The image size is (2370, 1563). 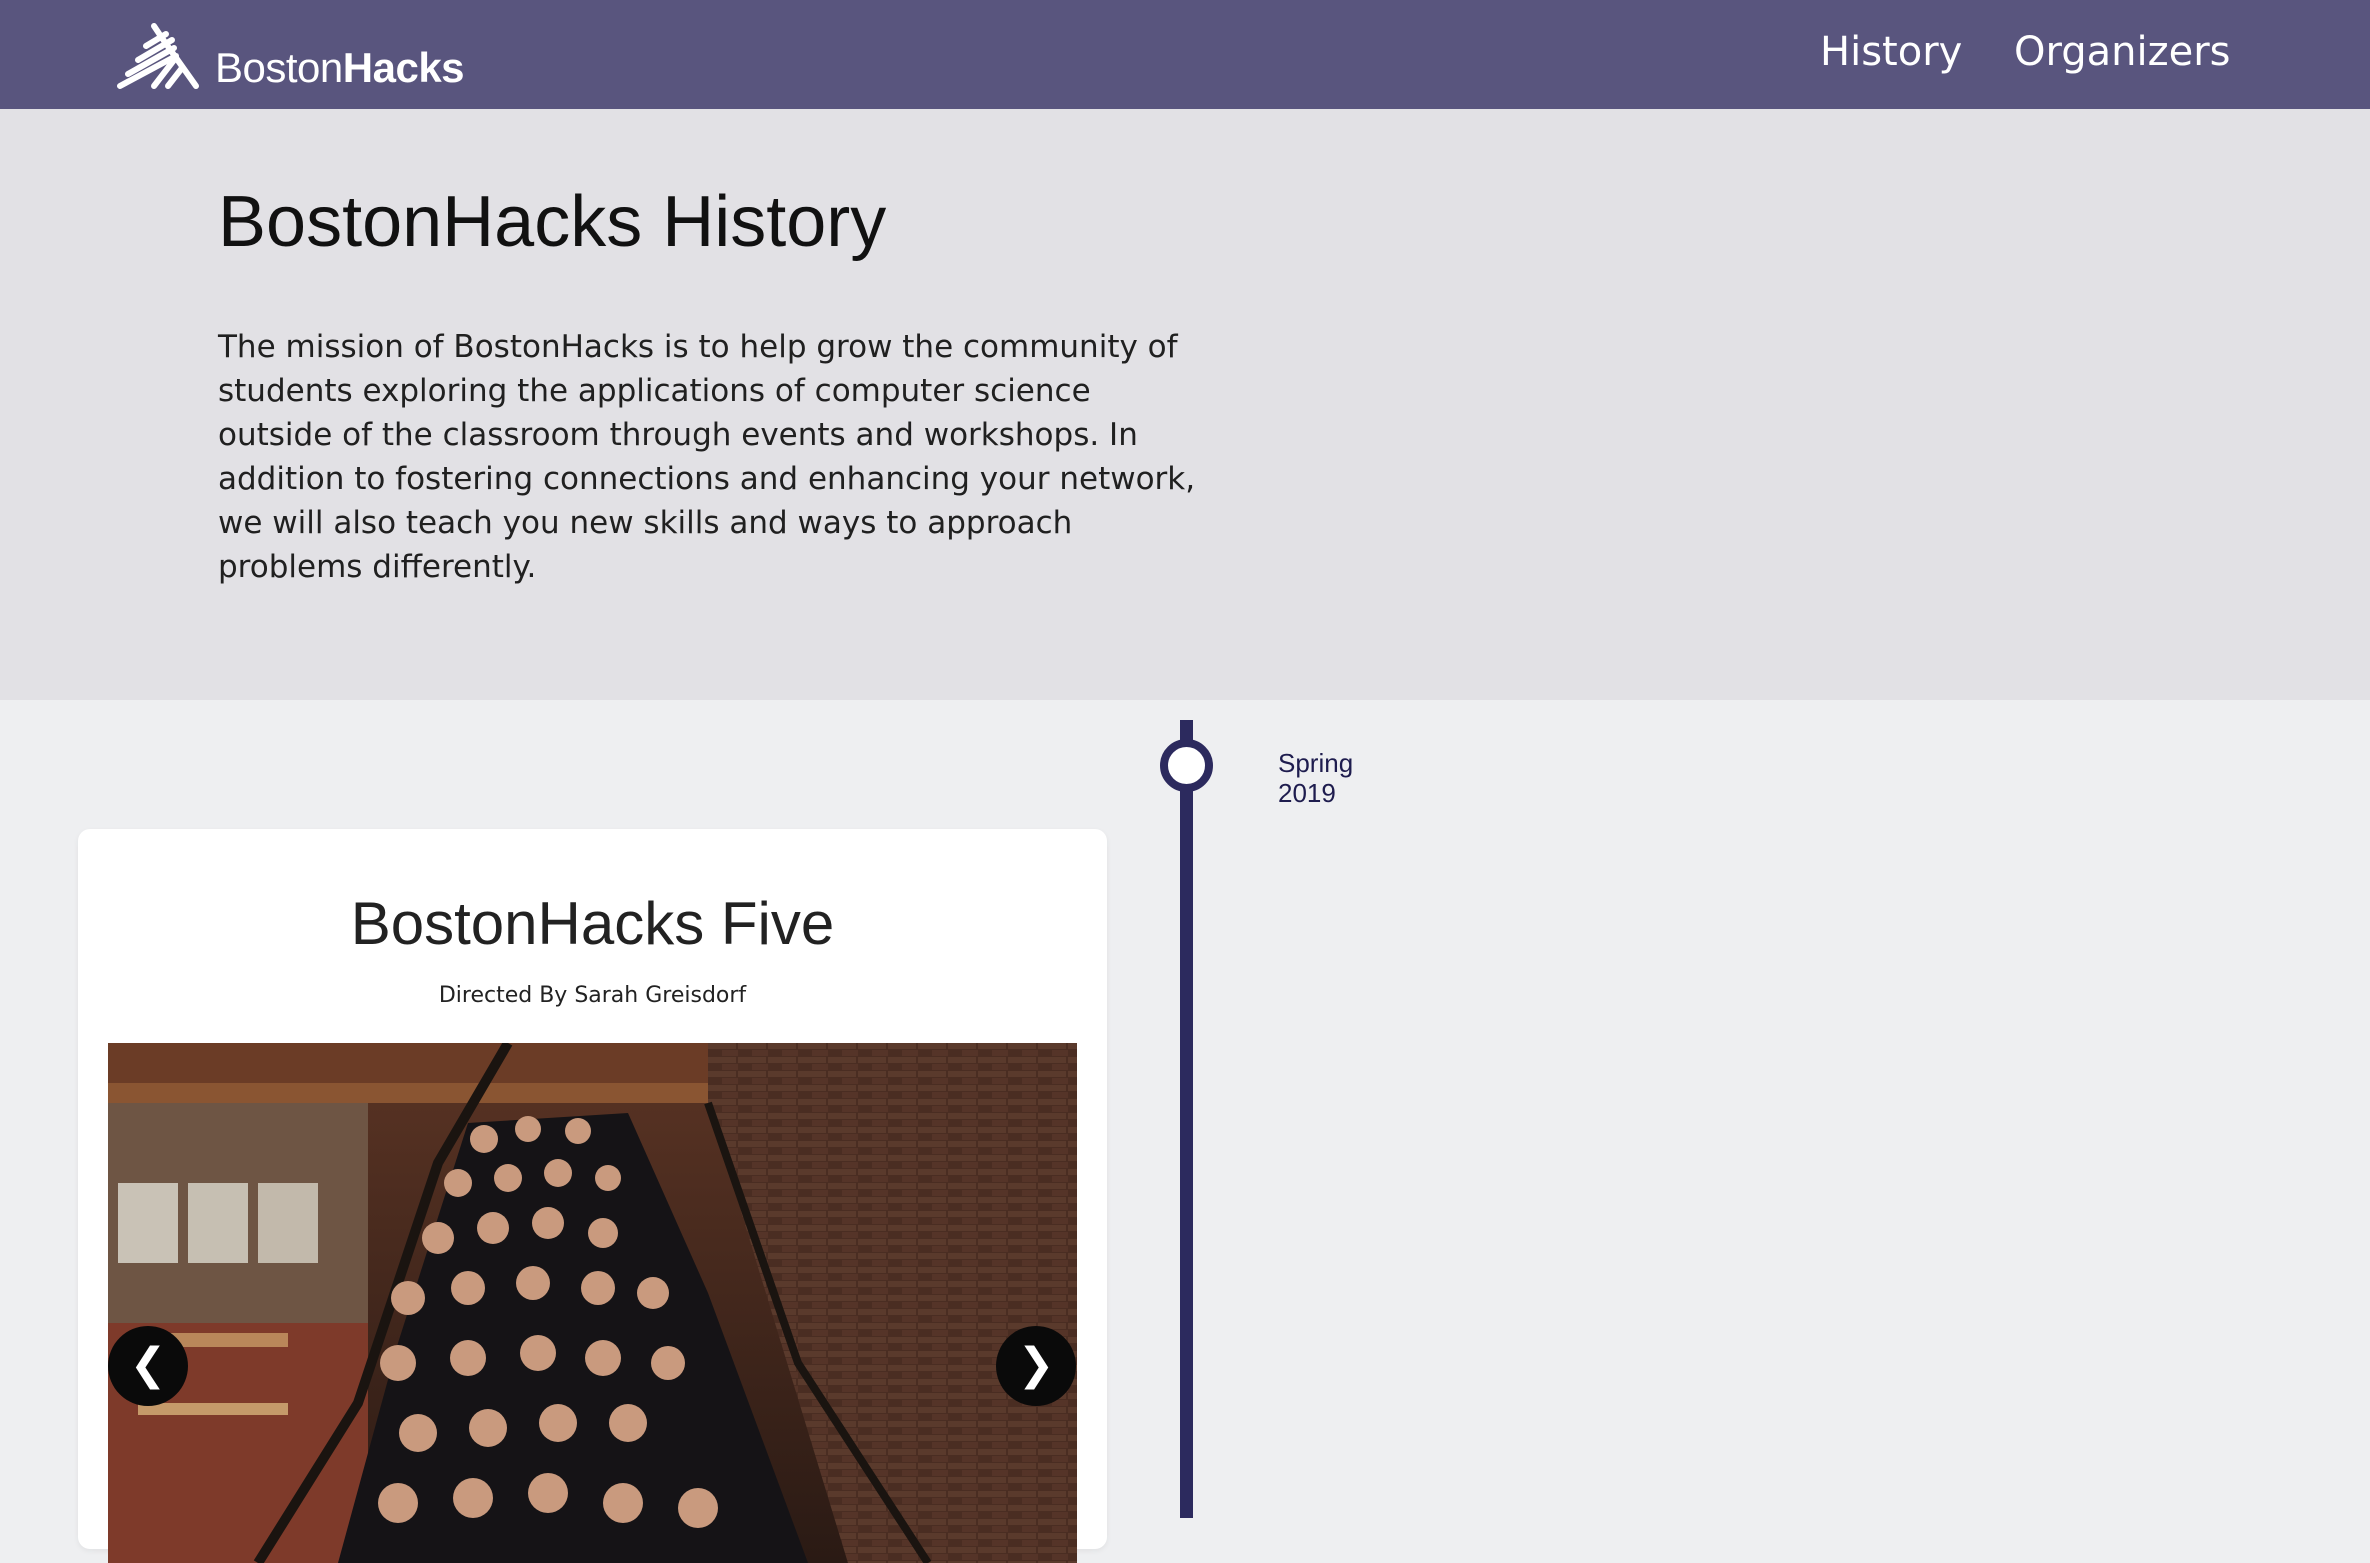 I want to click on top-navigation-bar: BostonHacks History Organizers, so click(x=1185, y=54).